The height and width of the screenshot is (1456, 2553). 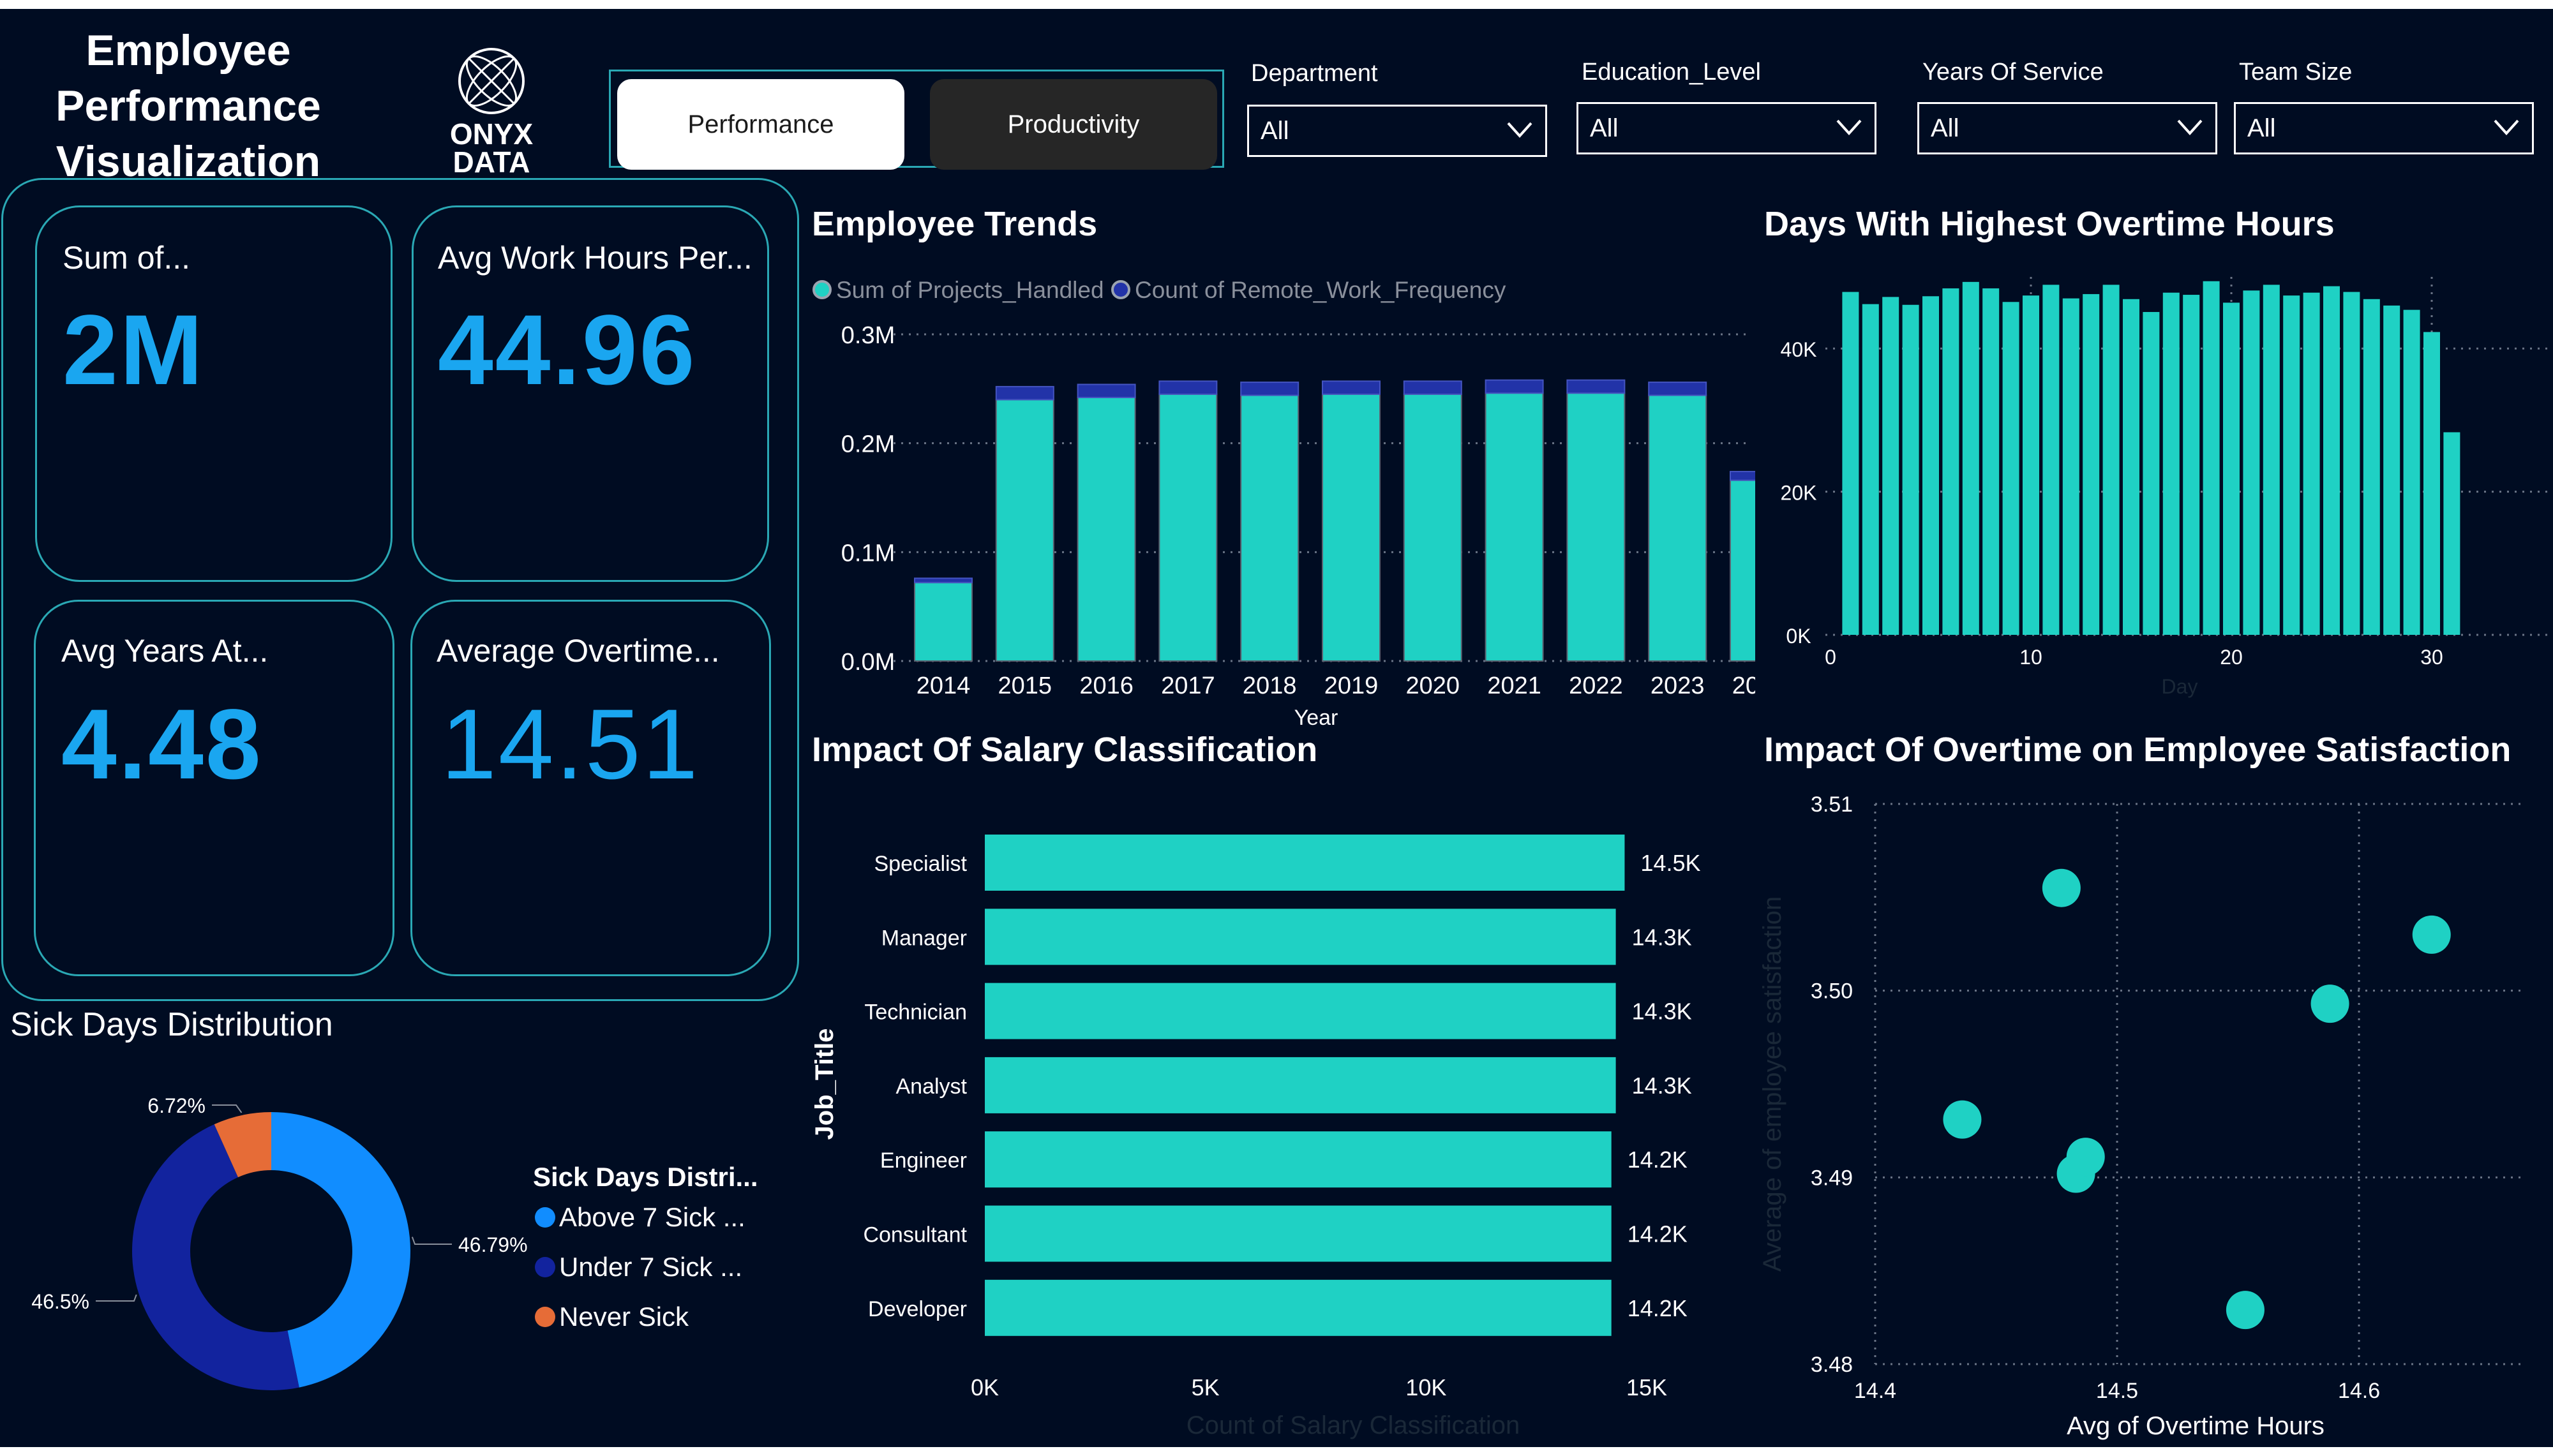 I want to click on x-tick-label: 2024, so click(x=1743, y=685).